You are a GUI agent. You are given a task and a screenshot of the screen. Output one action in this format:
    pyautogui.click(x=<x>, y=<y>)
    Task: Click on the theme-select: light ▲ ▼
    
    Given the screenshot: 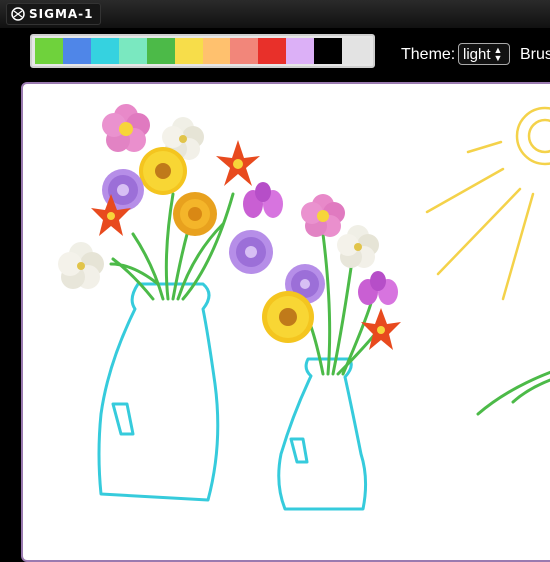 What is the action you would take?
    pyautogui.click(x=484, y=54)
    